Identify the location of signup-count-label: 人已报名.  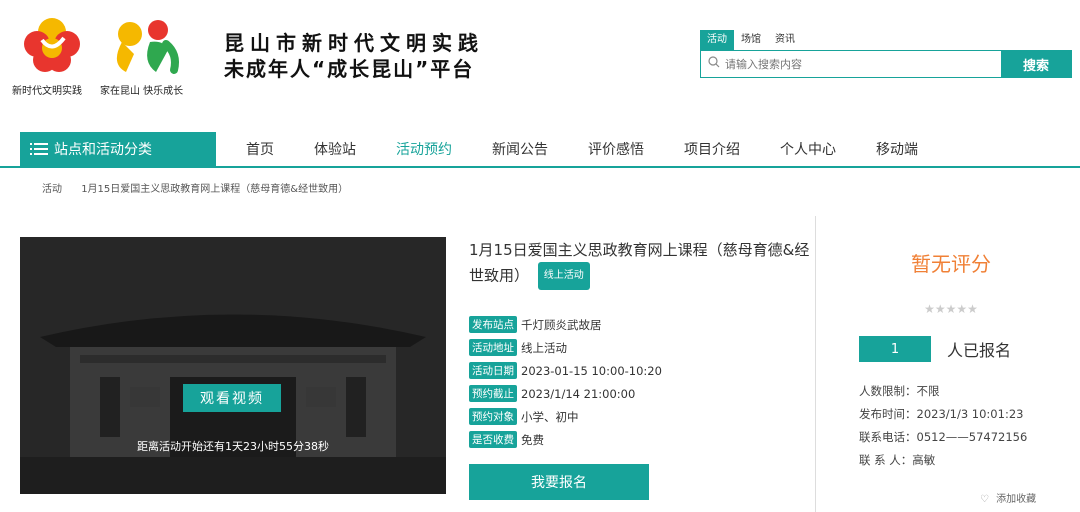
(979, 350).